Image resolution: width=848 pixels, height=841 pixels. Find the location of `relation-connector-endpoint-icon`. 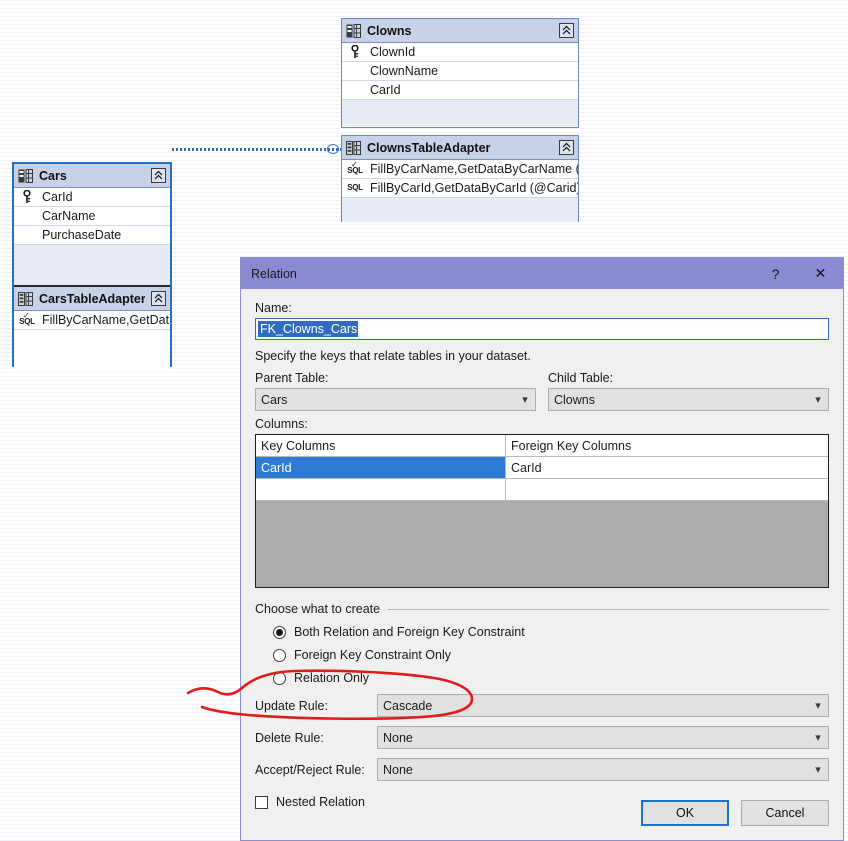

relation-connector-endpoint-icon is located at coordinates (333, 149).